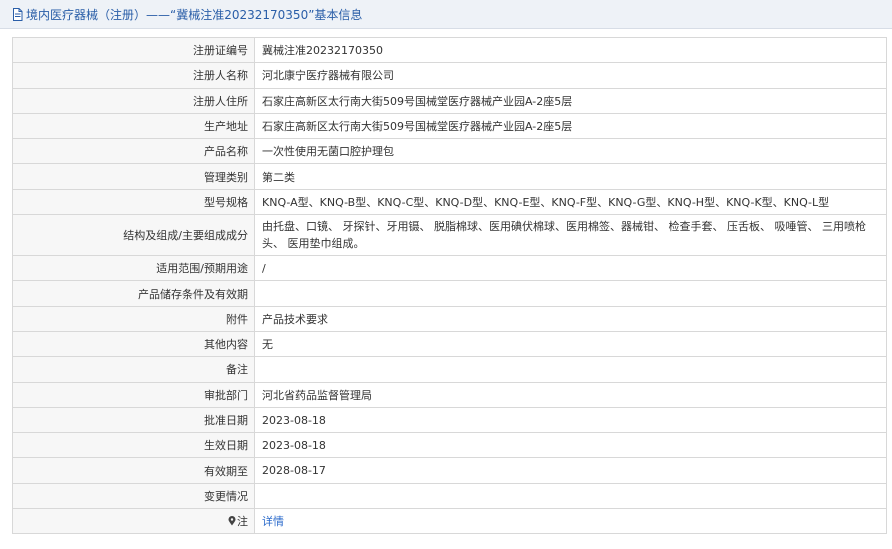 This screenshot has height=549, width=892. Describe the element at coordinates (133, 202) in the screenshot. I see `field-label: 型号规格` at that location.